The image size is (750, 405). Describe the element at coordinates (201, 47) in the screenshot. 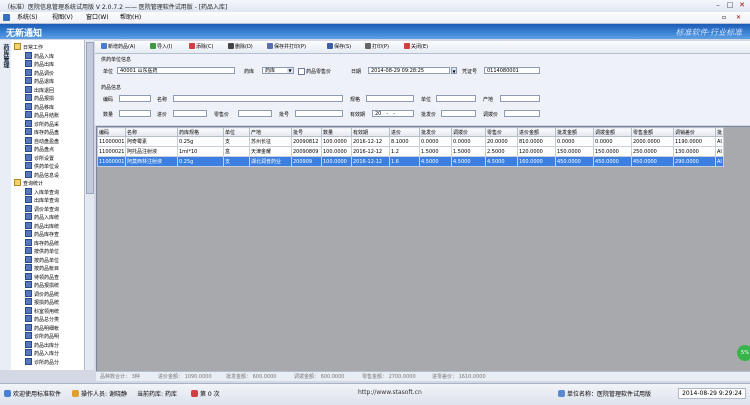

I see `toolbar-button-2: 添除(C)` at that location.